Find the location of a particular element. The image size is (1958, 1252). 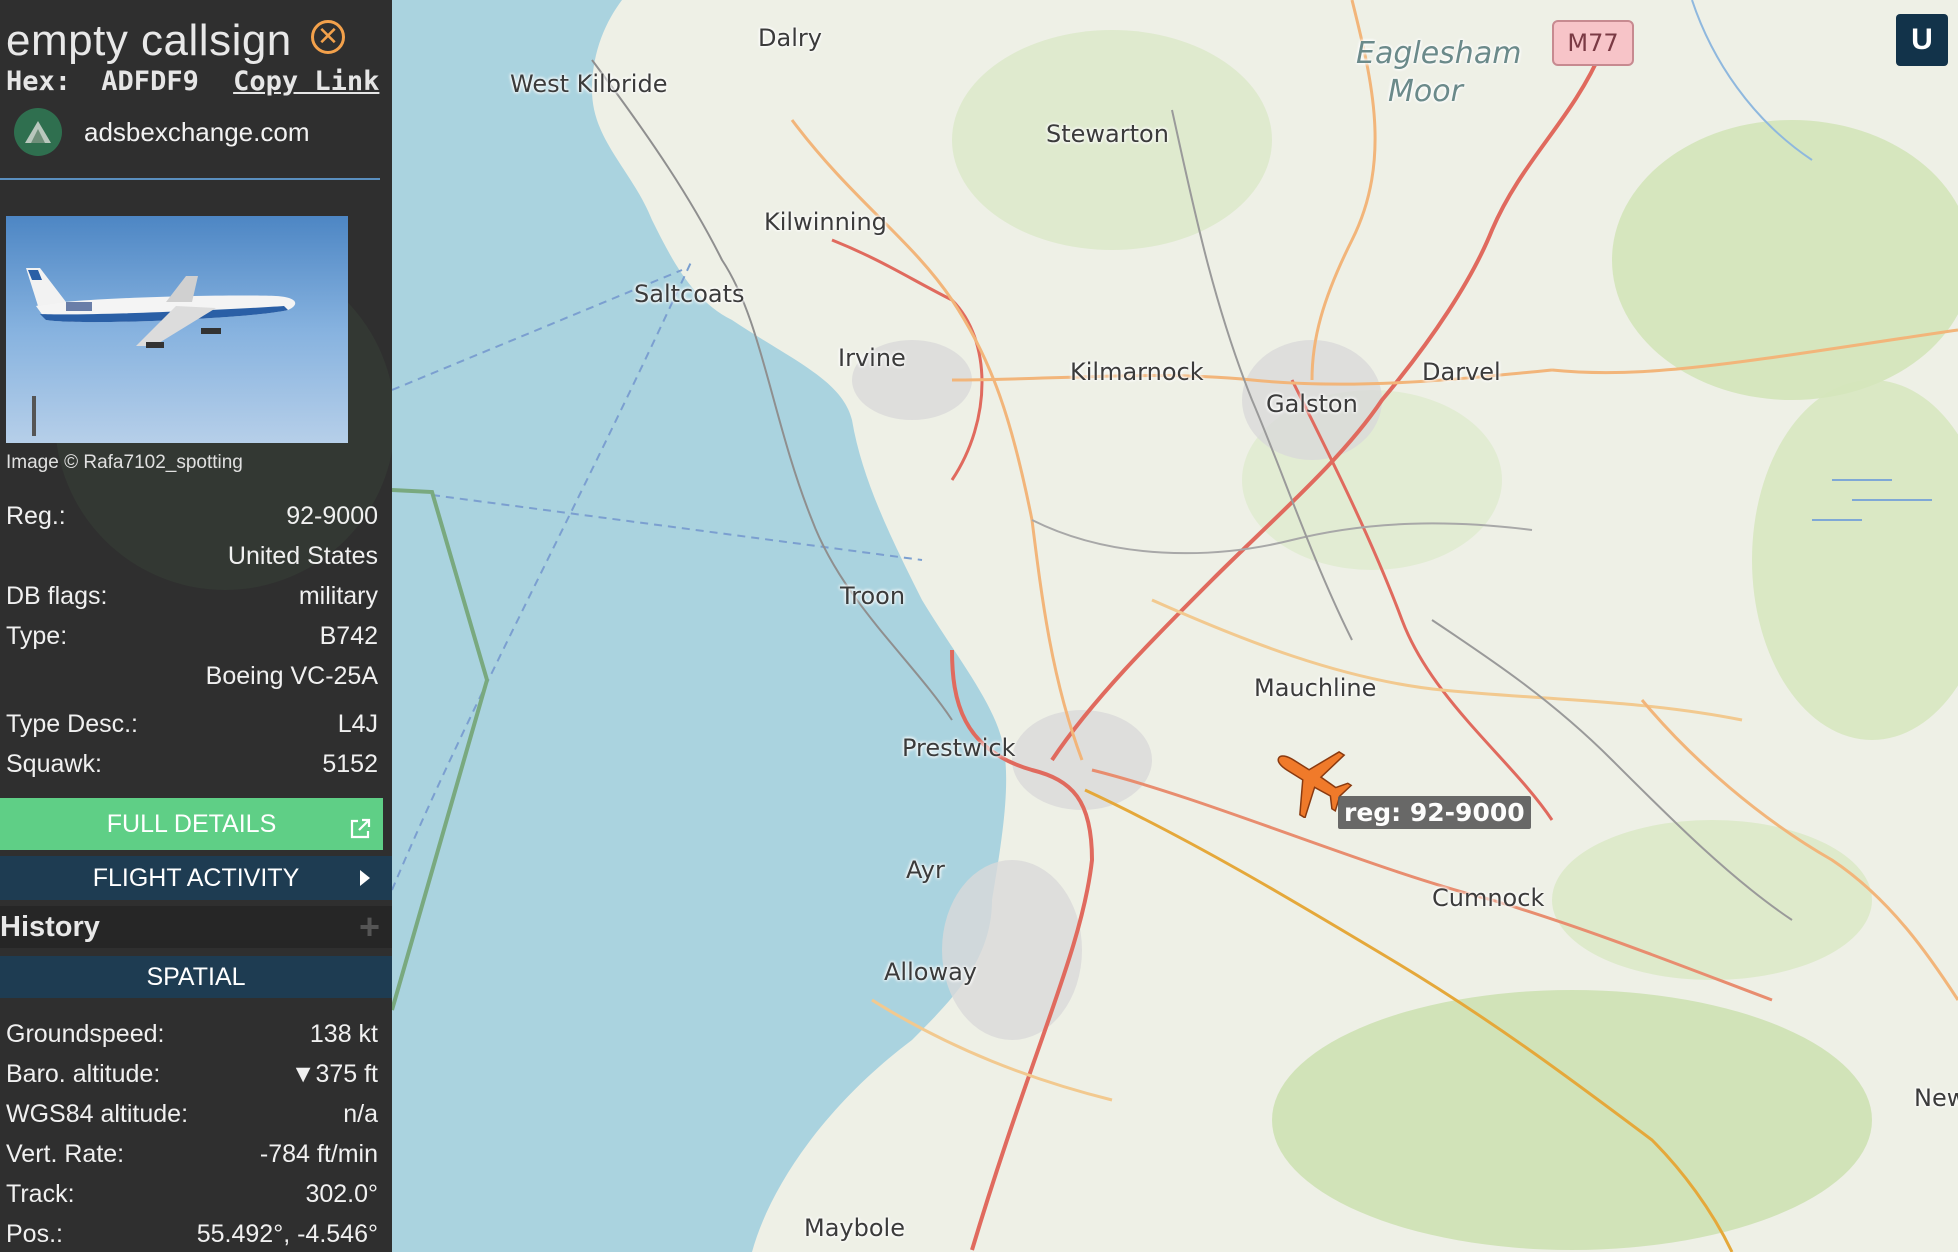

spatial-row-track: Track: 302.0° is located at coordinates (192, 1194).